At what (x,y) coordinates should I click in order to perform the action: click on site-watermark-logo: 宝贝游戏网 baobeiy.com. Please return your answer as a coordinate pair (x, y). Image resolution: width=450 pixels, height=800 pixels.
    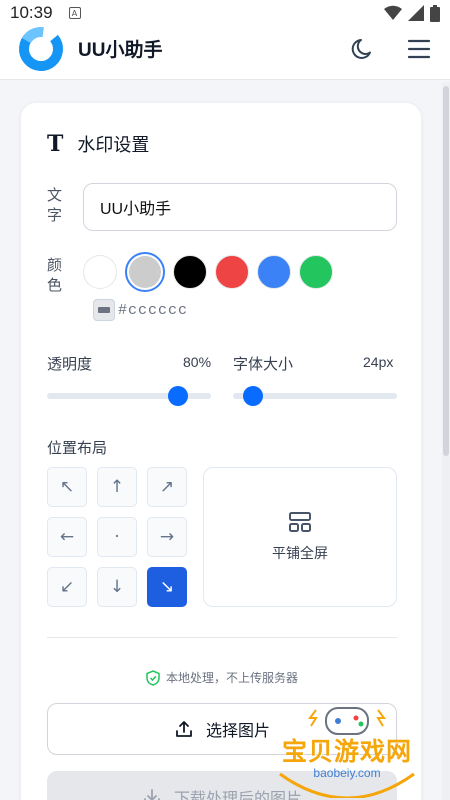
    Looking at the image, I should click on (347, 751).